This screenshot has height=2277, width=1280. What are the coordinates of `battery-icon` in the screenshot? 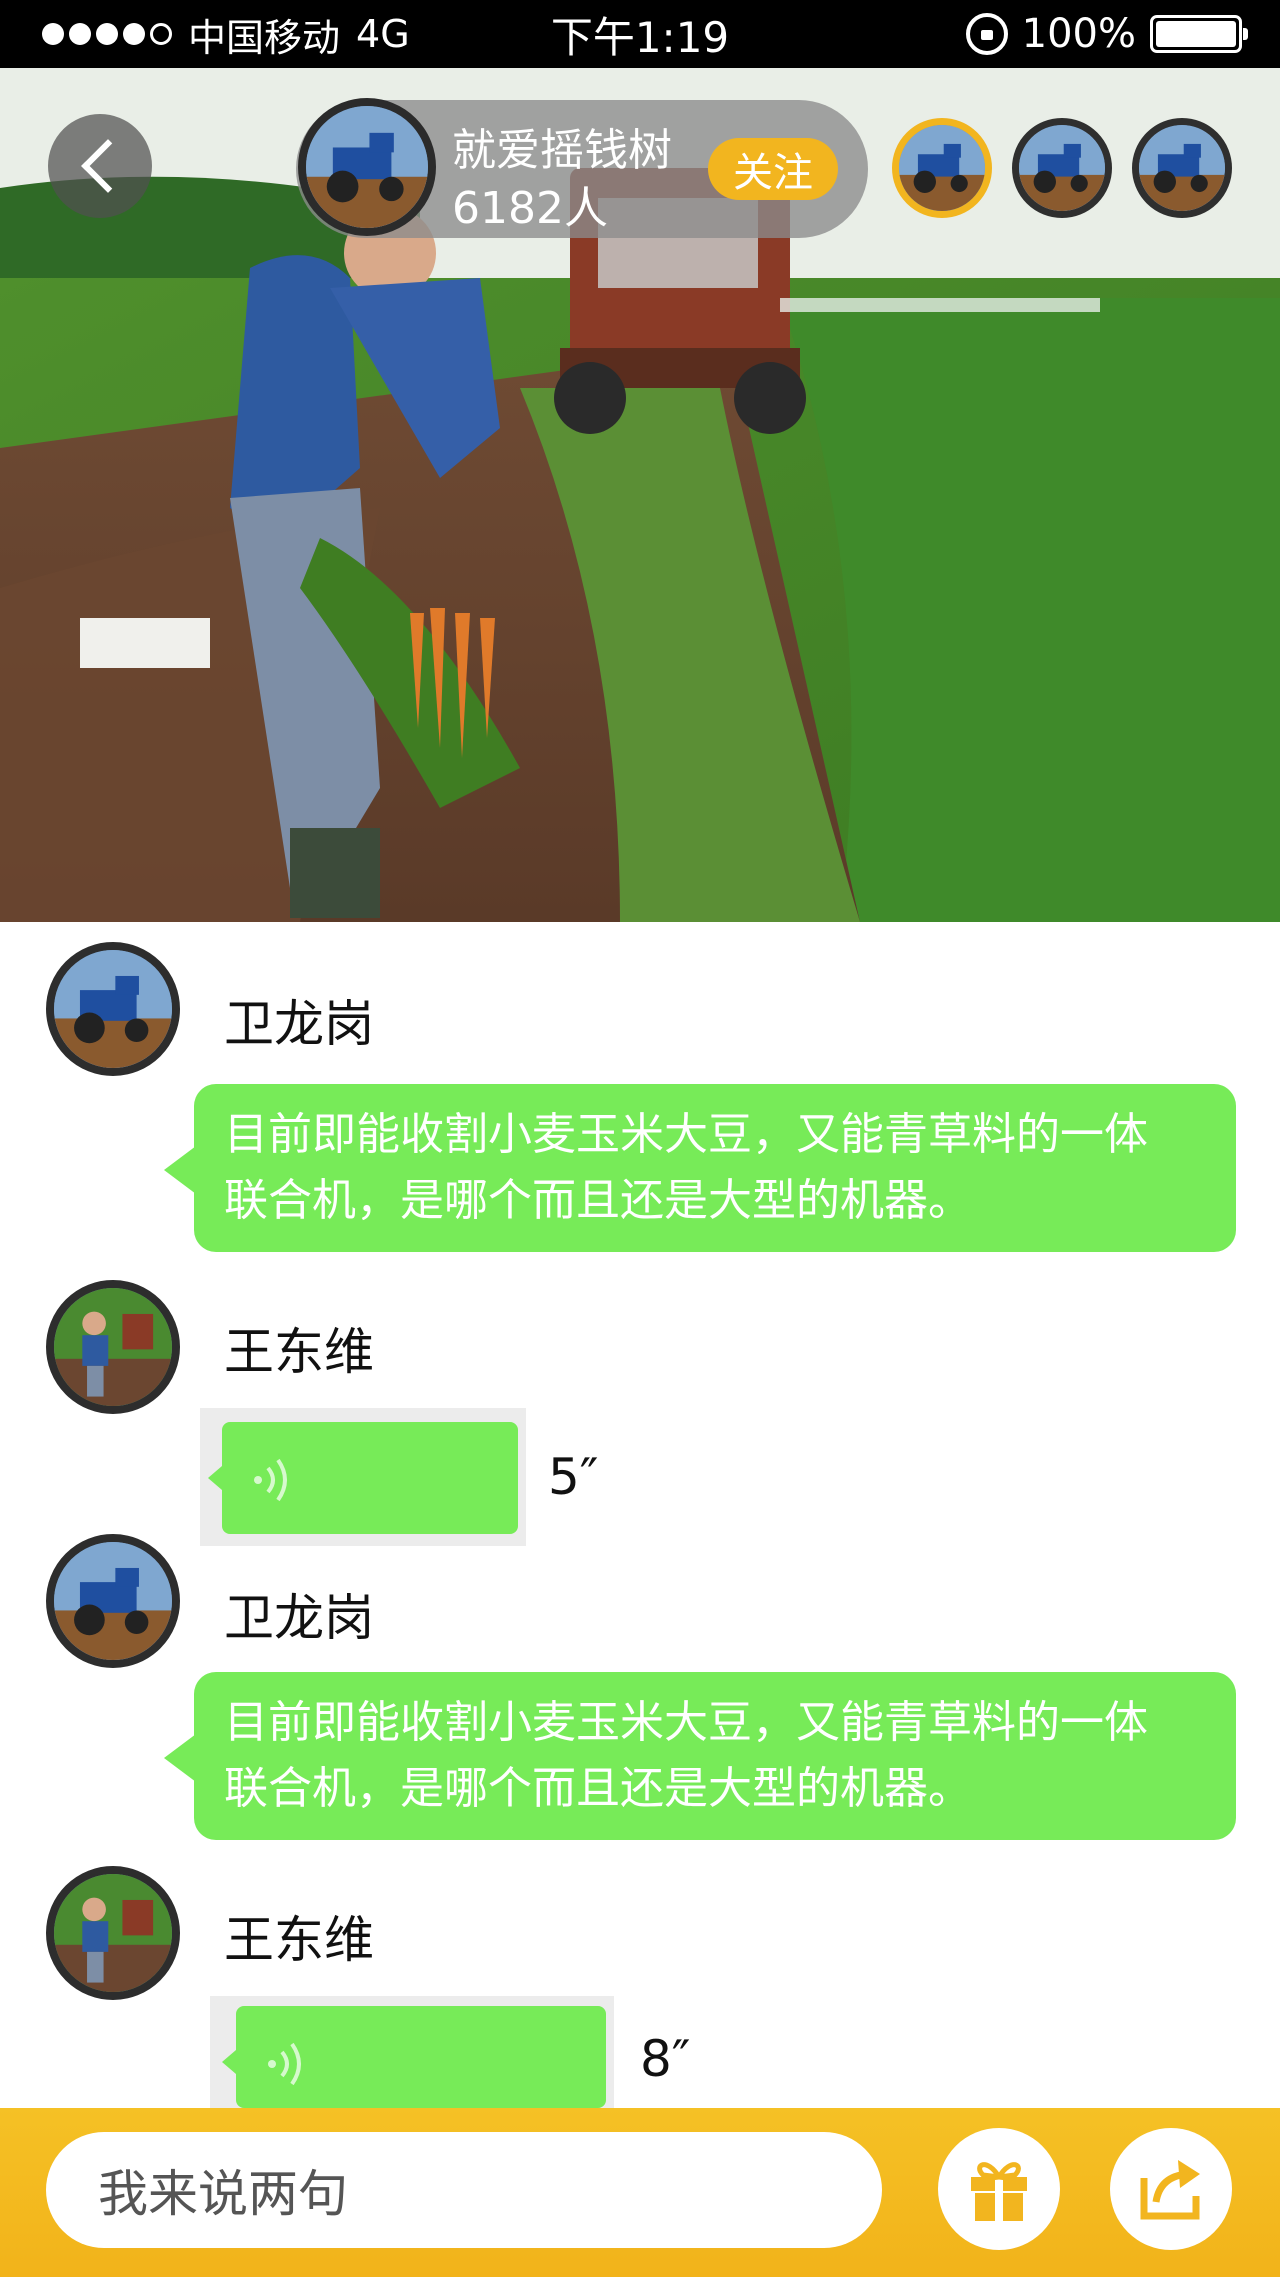 It's located at (1199, 34).